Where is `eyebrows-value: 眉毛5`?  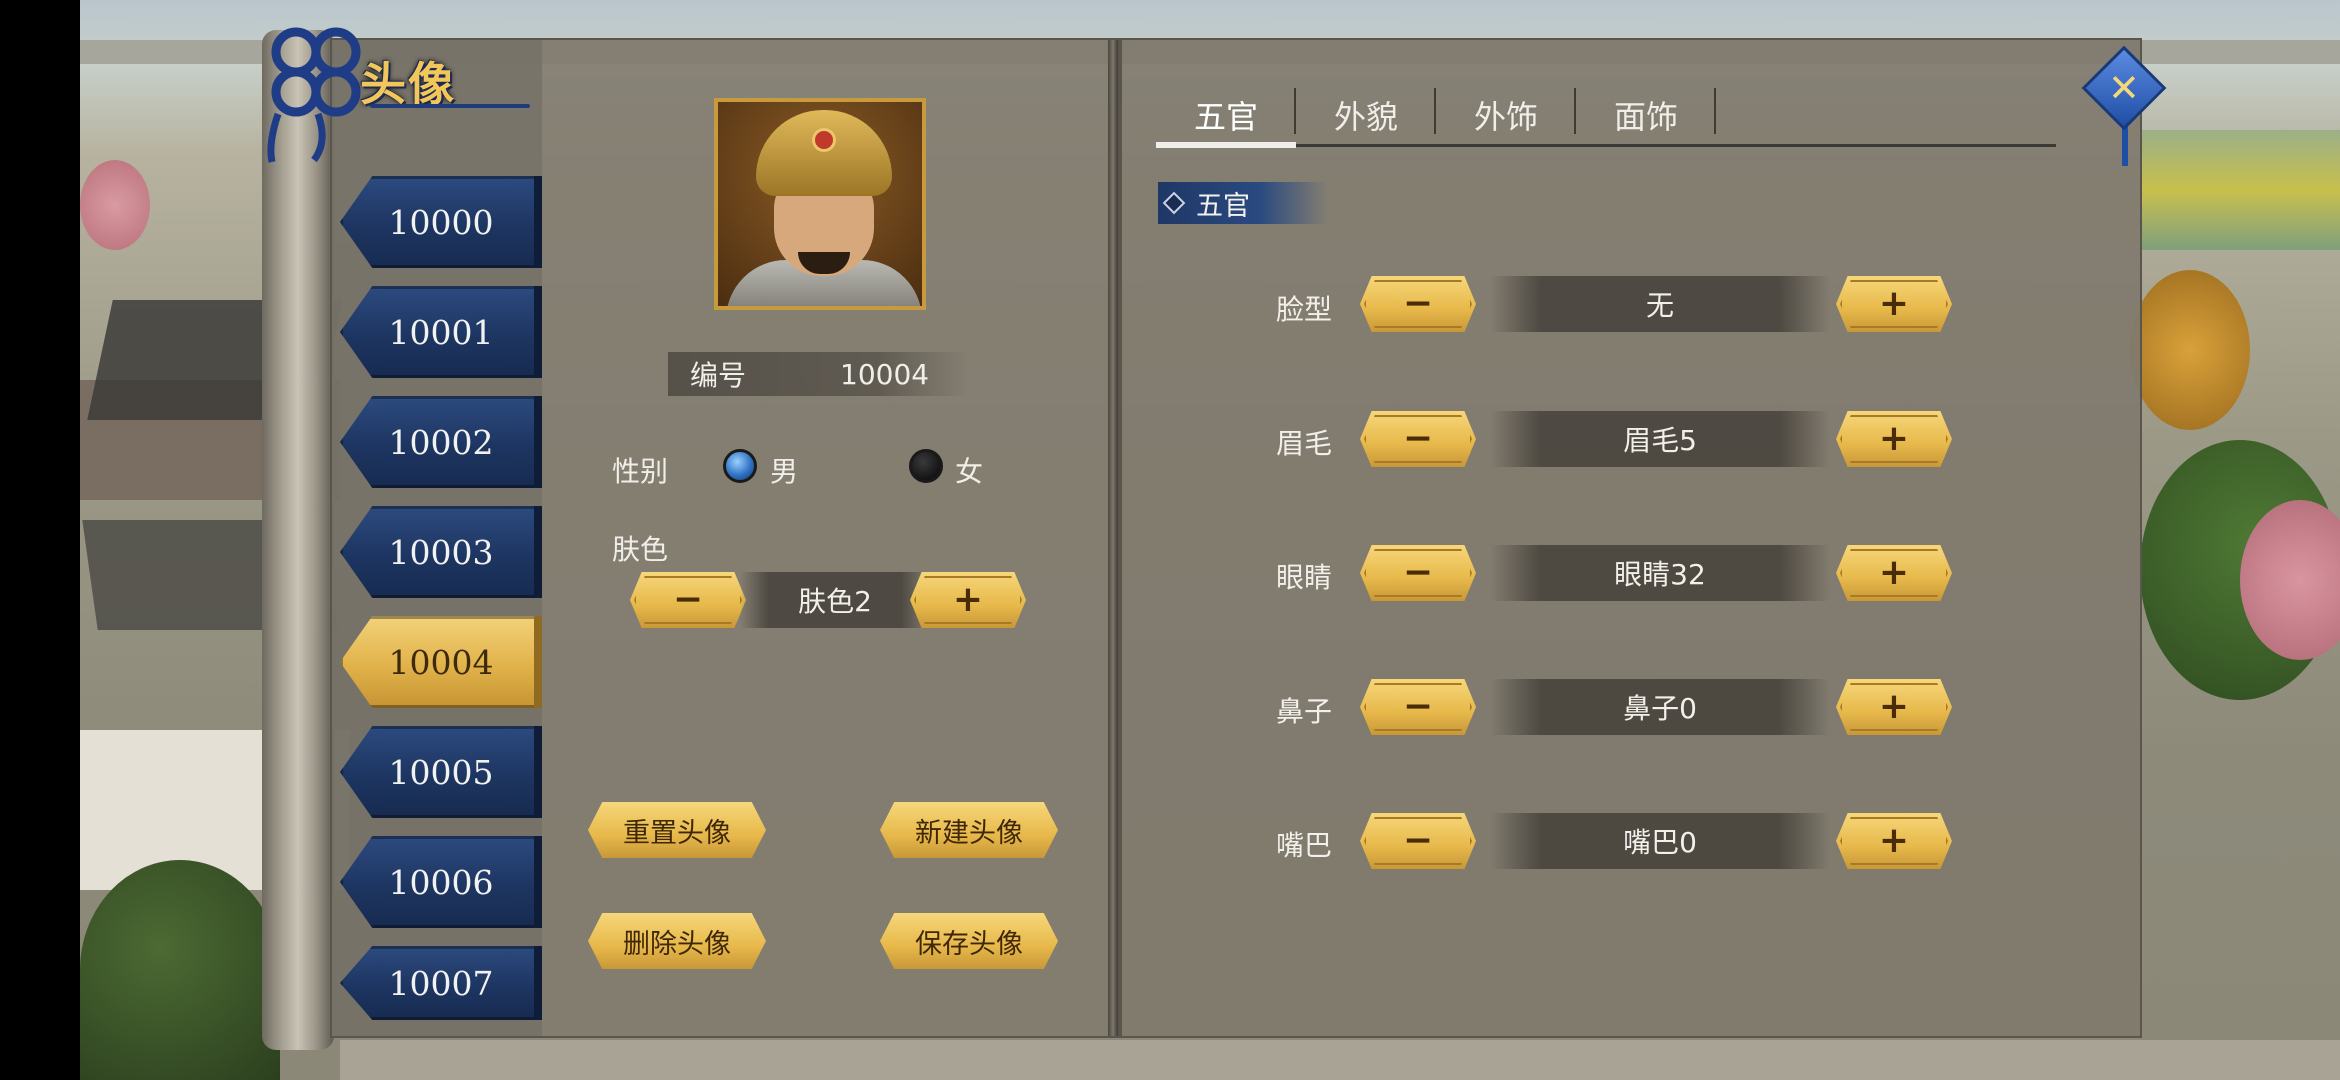
eyebrows-value: 眉毛5 is located at coordinates (1660, 439).